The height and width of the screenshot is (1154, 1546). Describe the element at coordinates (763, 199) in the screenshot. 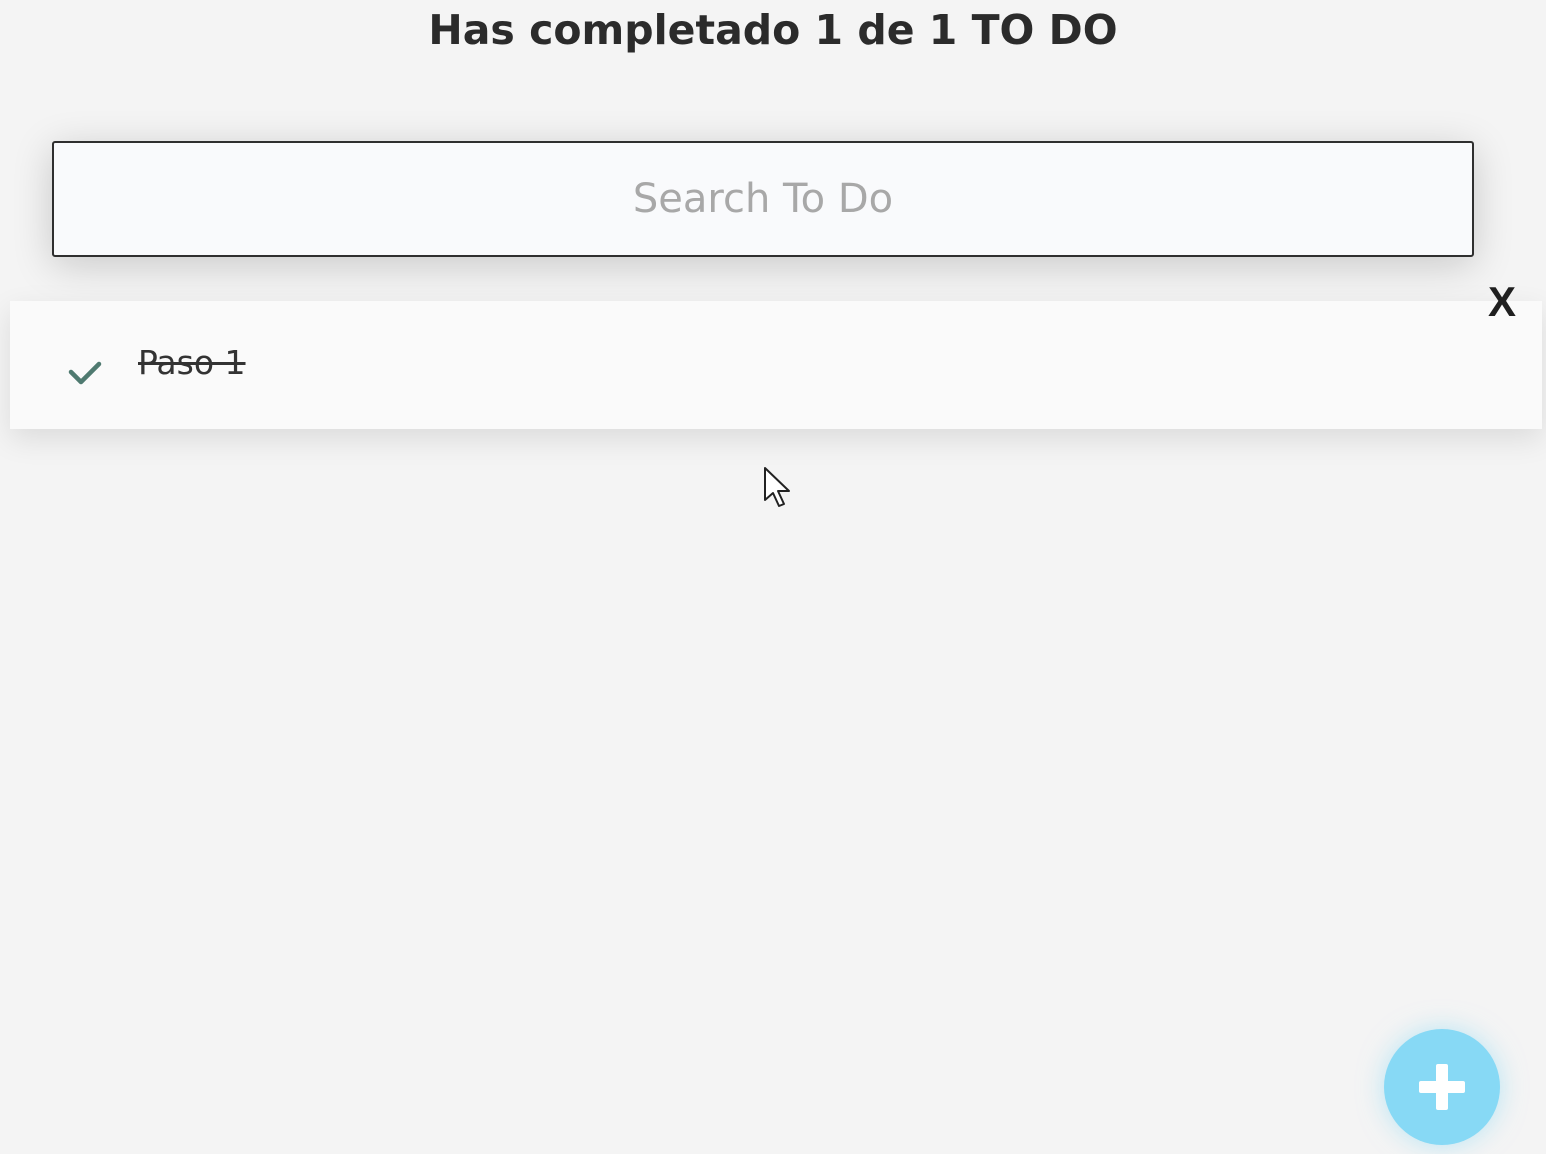

I see `search-input` at that location.